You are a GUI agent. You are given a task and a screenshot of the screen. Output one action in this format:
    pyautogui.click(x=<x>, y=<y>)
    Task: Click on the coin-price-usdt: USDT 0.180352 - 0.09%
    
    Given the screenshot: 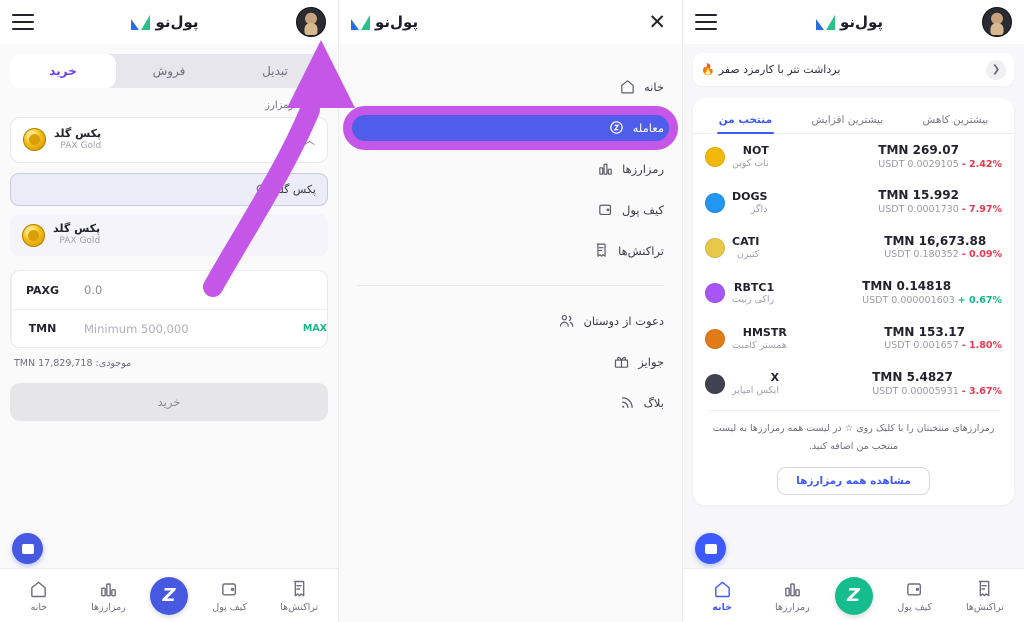 What is the action you would take?
    pyautogui.click(x=943, y=255)
    